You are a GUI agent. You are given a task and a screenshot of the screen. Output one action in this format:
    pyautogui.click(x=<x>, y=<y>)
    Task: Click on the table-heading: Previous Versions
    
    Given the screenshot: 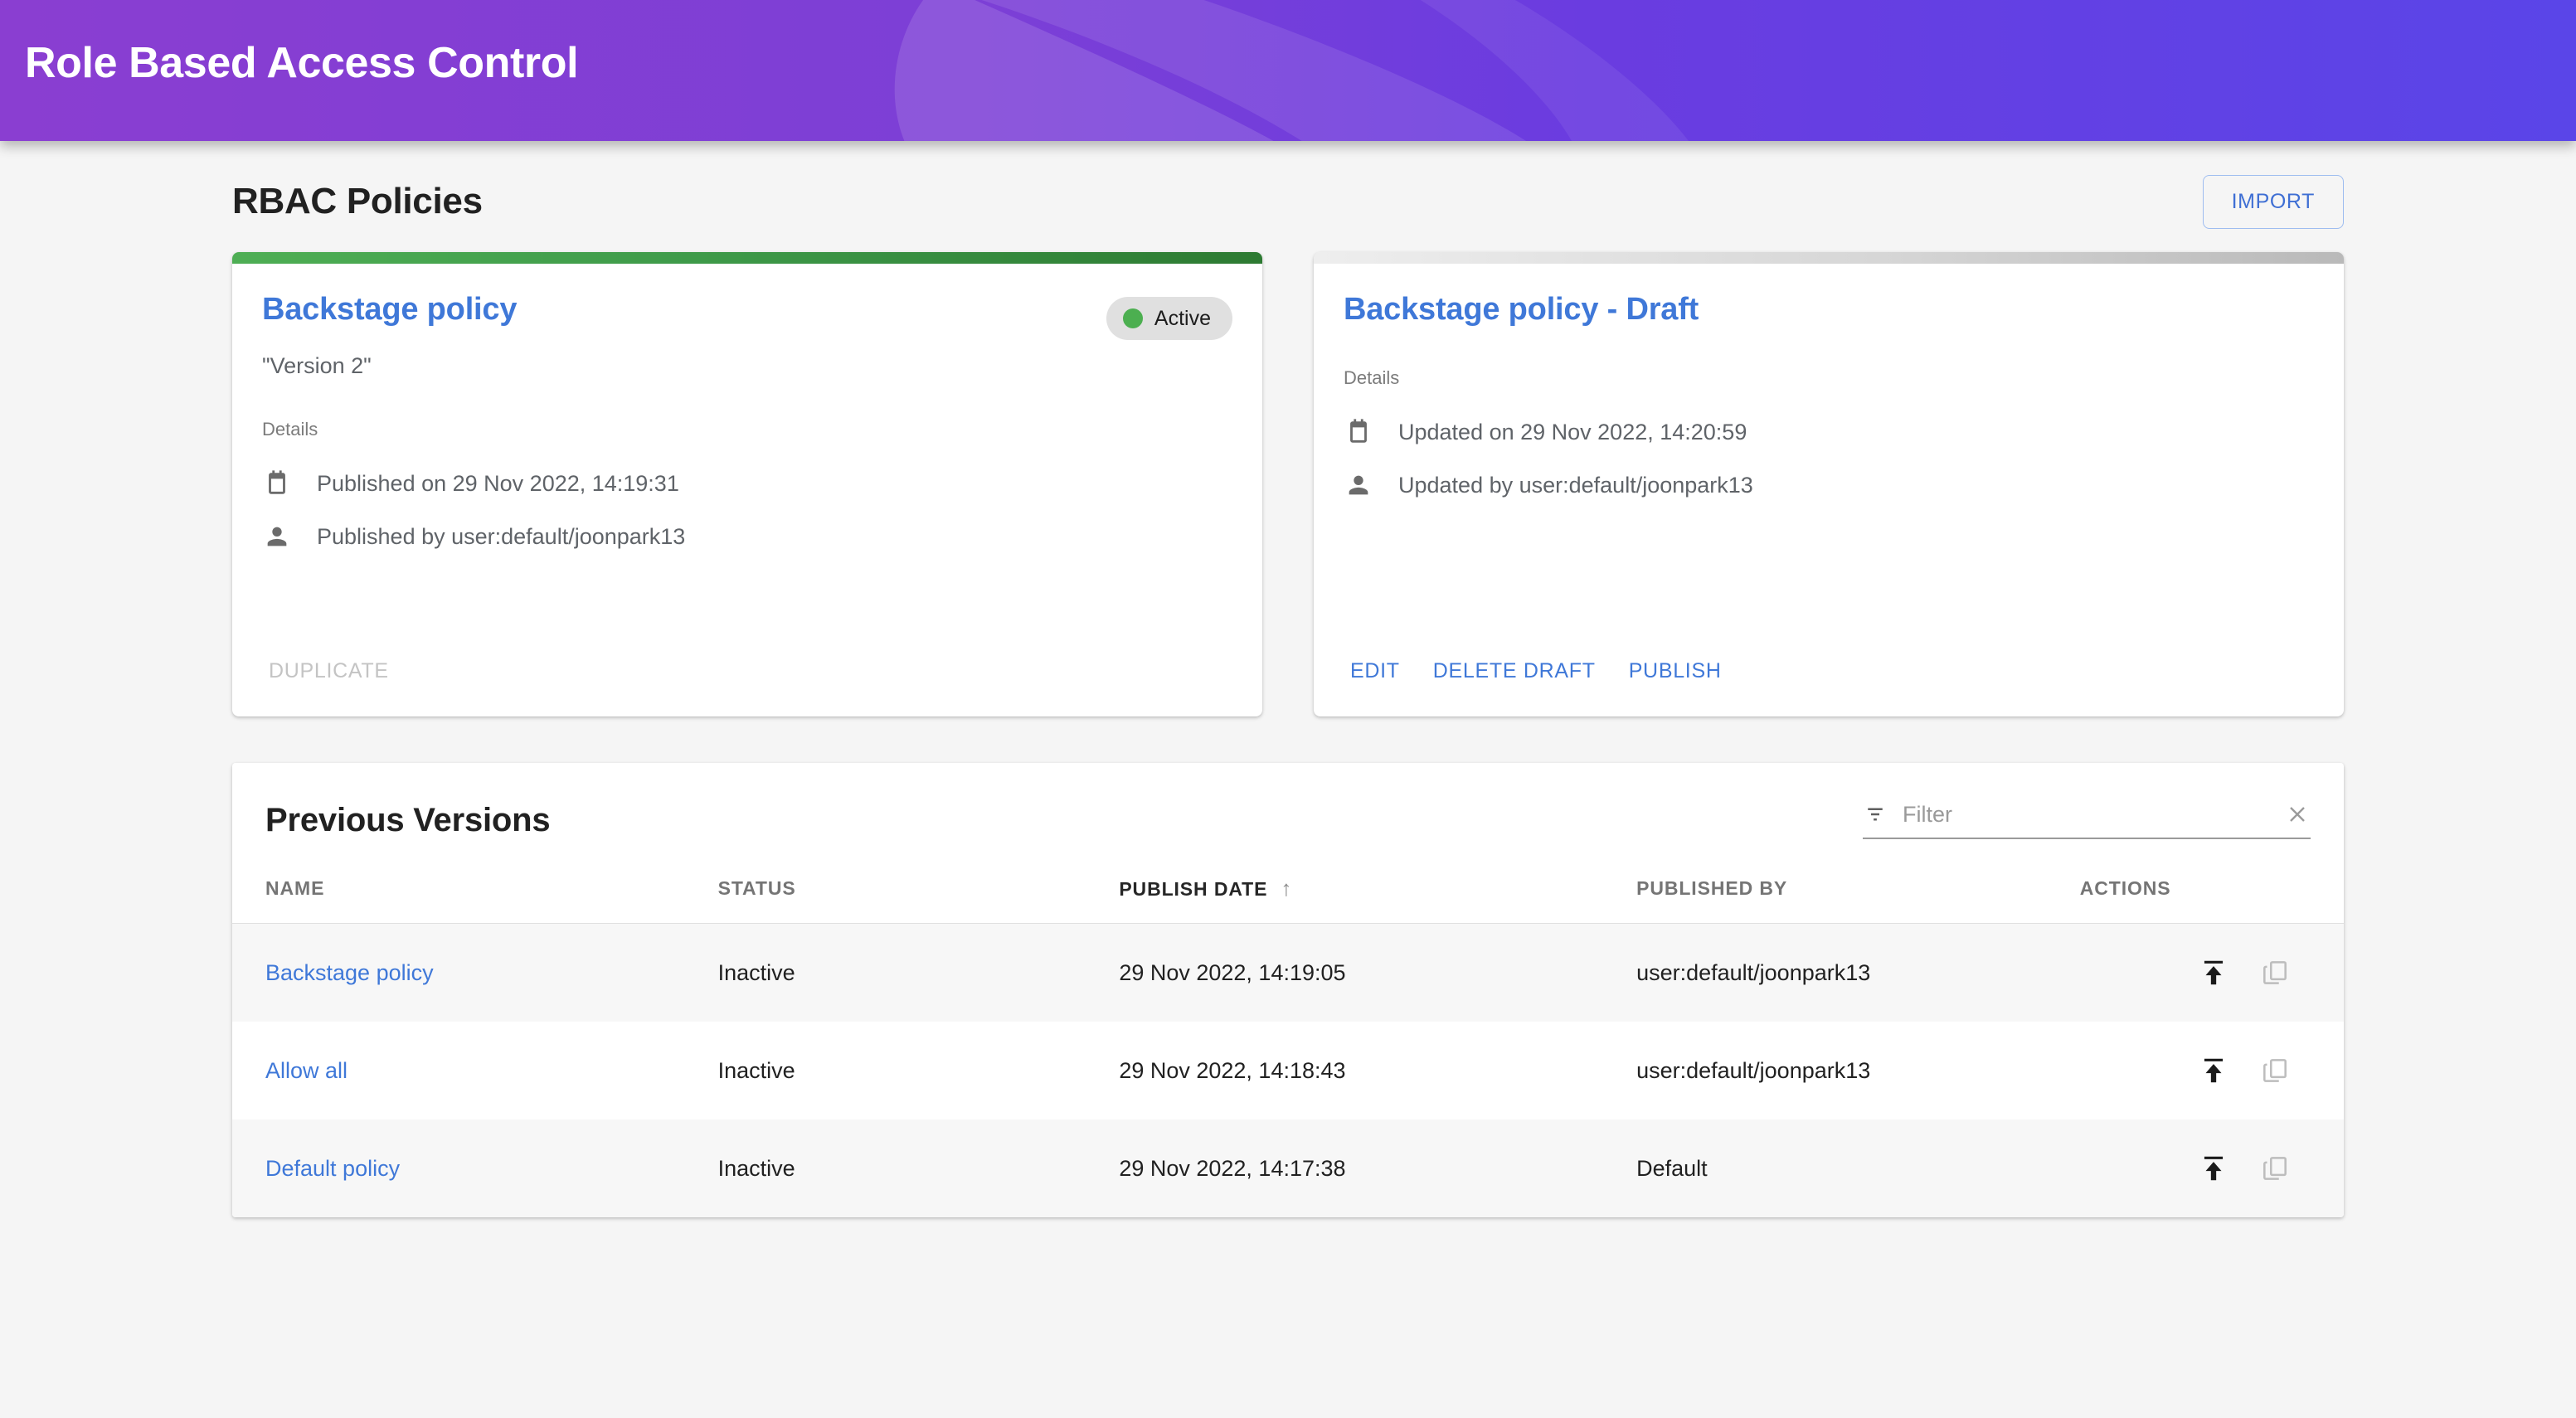 What is the action you would take?
    pyautogui.click(x=408, y=819)
    